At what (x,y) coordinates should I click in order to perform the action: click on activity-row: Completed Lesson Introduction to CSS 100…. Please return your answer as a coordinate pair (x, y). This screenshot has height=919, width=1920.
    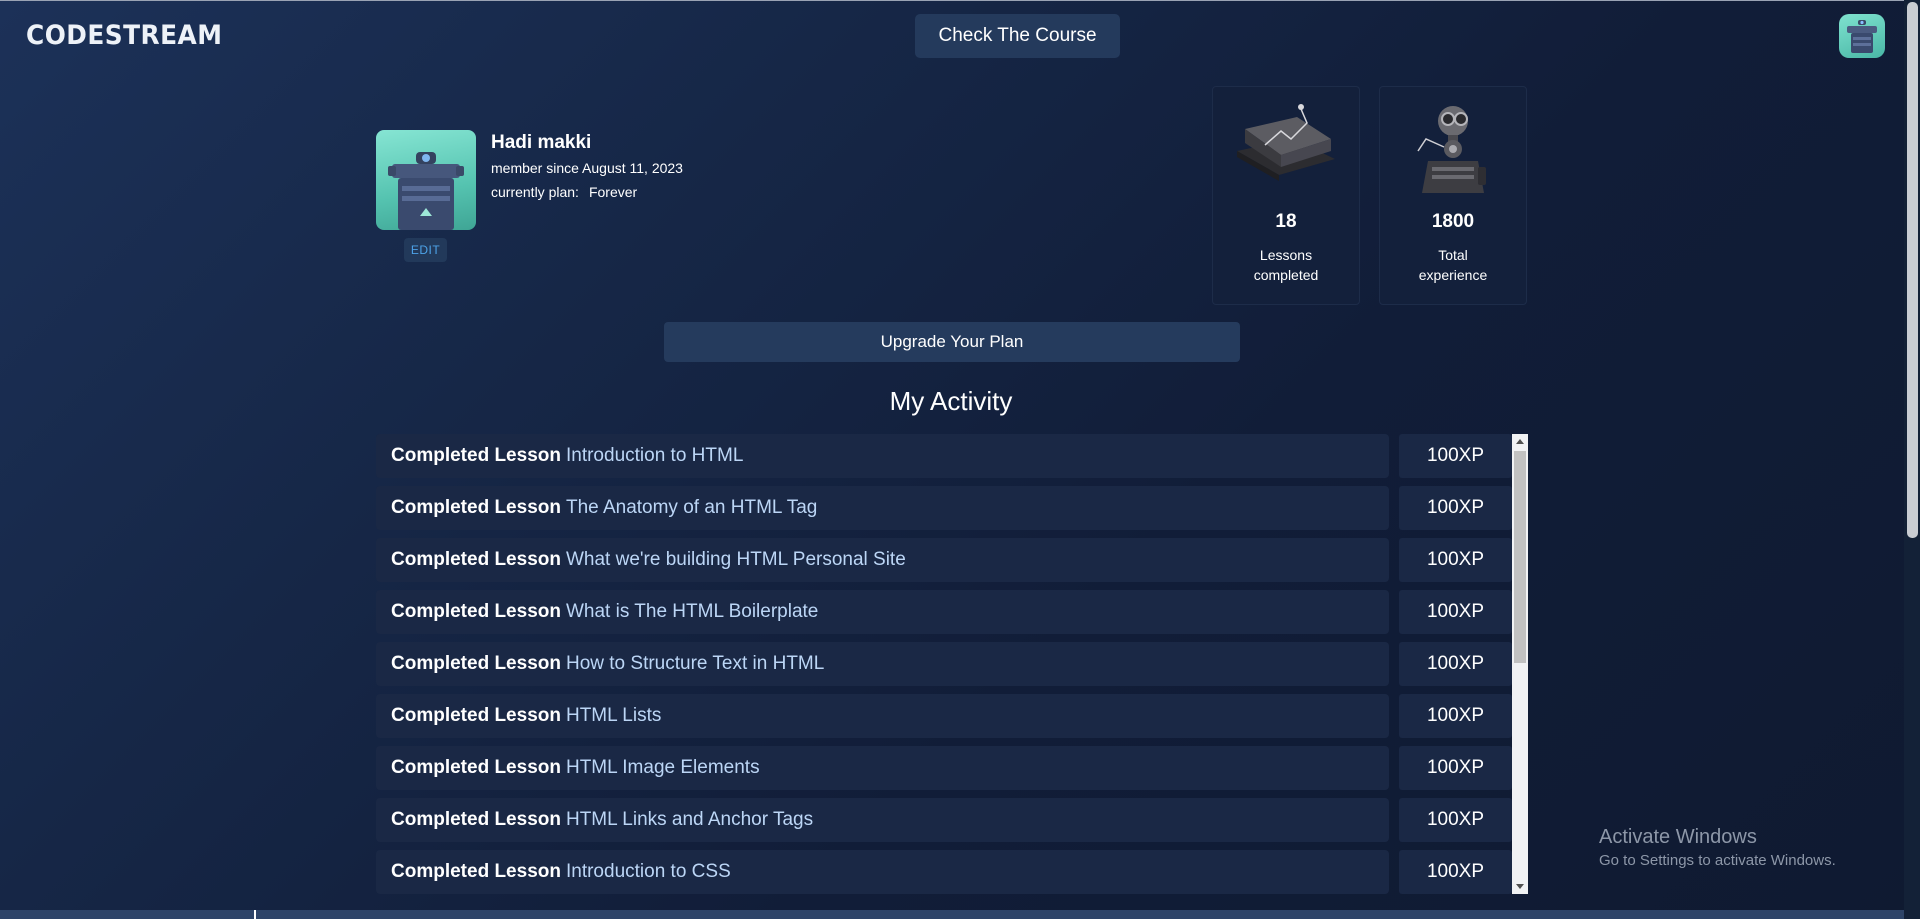
    Looking at the image, I should click on (944, 872).